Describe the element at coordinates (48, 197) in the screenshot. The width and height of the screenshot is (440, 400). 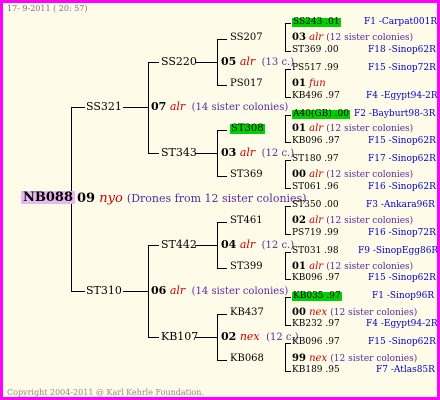
I see `root-colony-id: NB088` at that location.